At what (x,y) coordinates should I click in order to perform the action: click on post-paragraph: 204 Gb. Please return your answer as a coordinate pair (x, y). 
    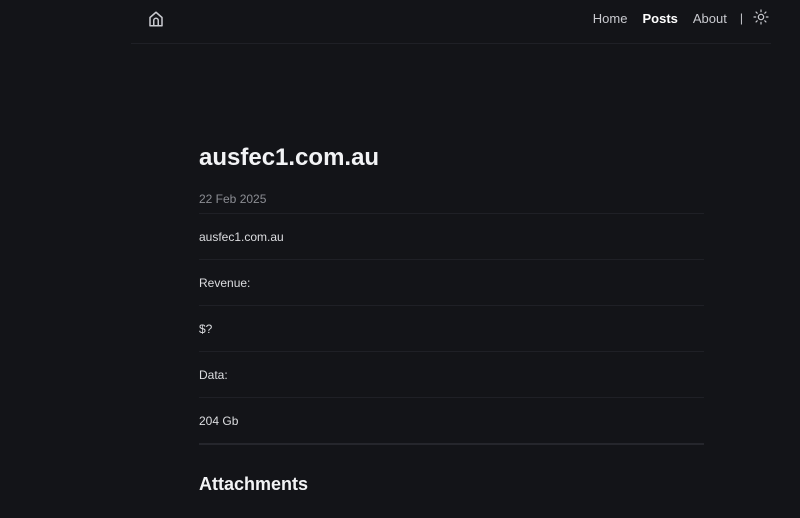
    Looking at the image, I should click on (219, 421).